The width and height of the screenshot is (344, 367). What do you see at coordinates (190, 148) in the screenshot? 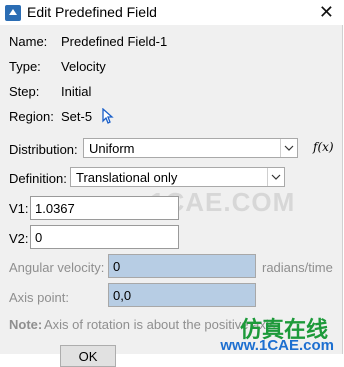
I see `distribution-select: Uniform` at bounding box center [190, 148].